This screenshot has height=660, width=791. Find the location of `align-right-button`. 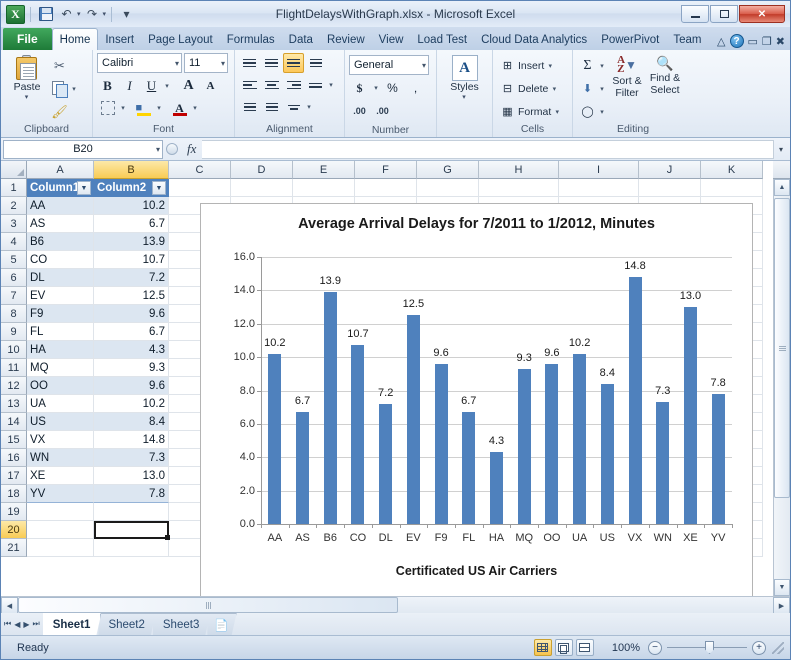

align-right-button is located at coordinates (293, 85).